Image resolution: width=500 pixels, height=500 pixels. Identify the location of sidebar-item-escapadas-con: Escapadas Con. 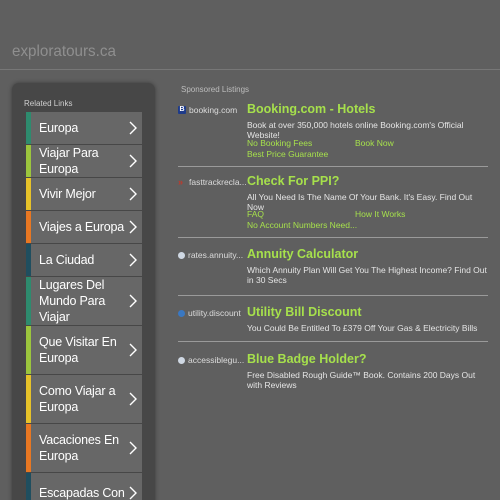
(84, 486).